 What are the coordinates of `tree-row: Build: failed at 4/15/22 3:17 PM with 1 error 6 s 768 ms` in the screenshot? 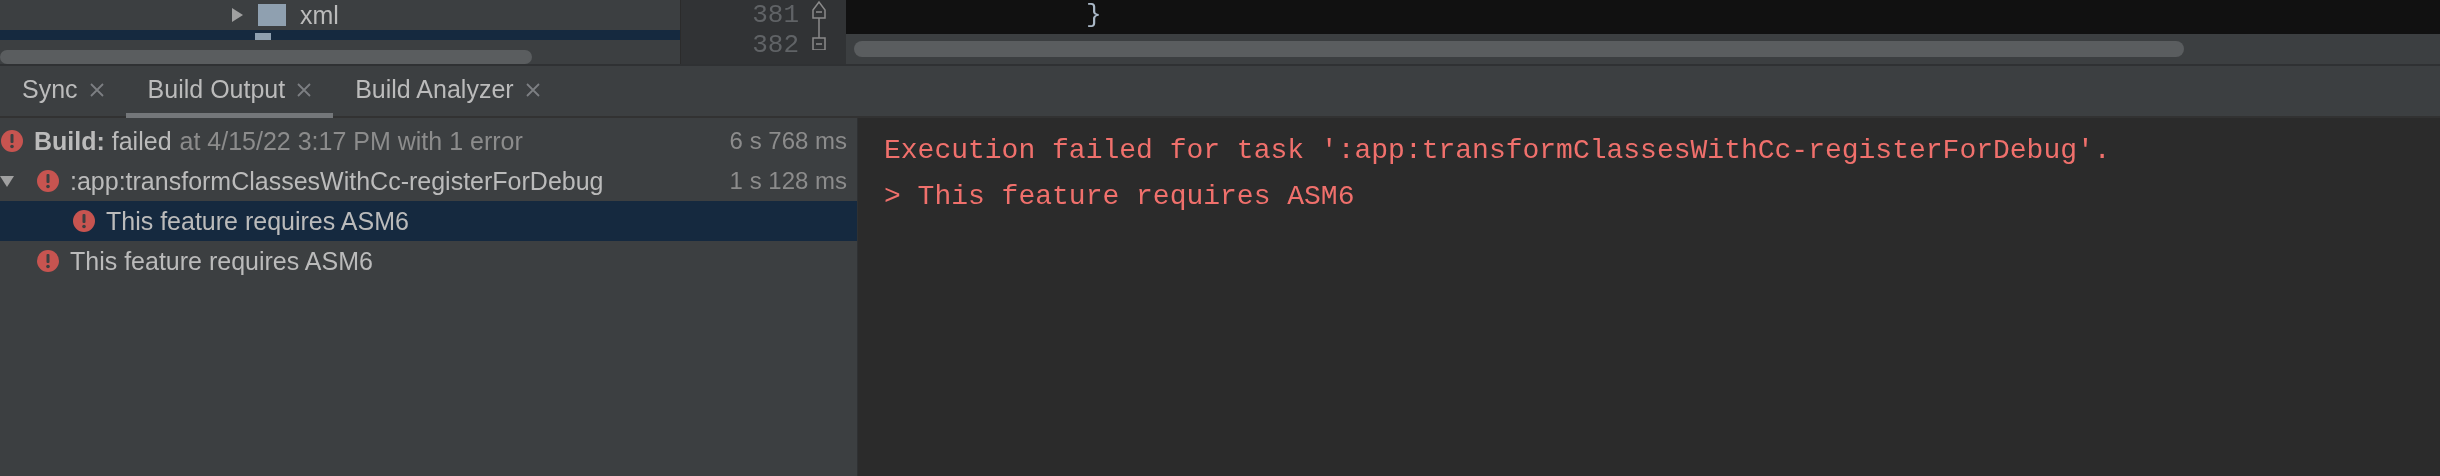 It's located at (428, 141).